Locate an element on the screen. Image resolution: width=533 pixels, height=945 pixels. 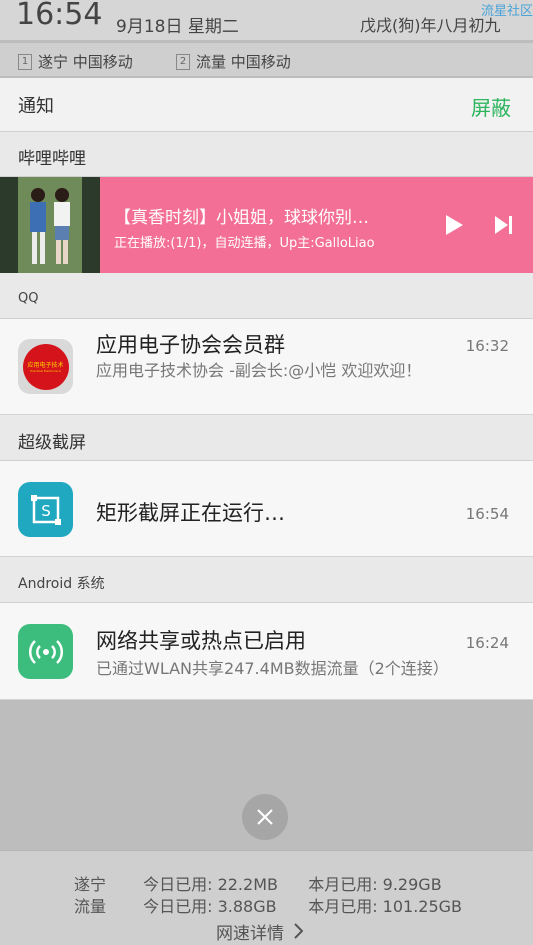
video-thumbnail is located at coordinates (50, 225).